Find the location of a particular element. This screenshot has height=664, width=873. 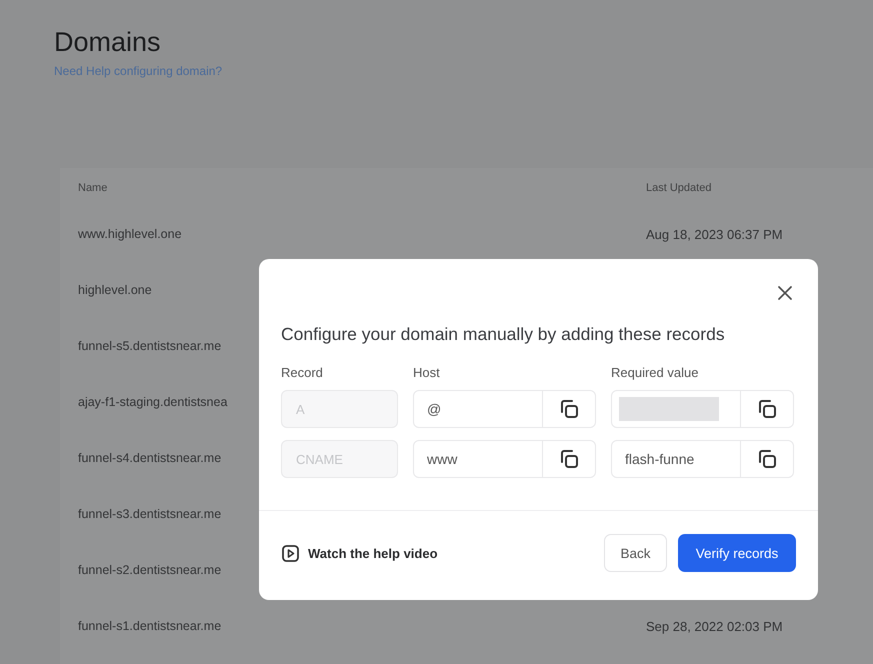

column-label: Record is located at coordinates (302, 372).